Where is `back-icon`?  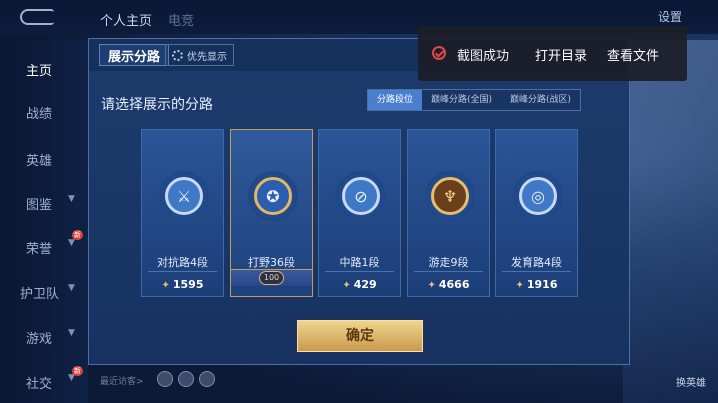 back-icon is located at coordinates (37, 17).